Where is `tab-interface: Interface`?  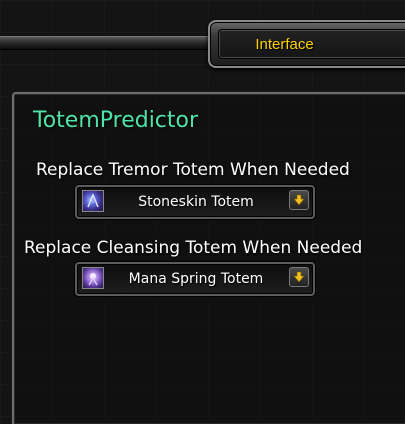 tab-interface: Interface is located at coordinates (306, 44).